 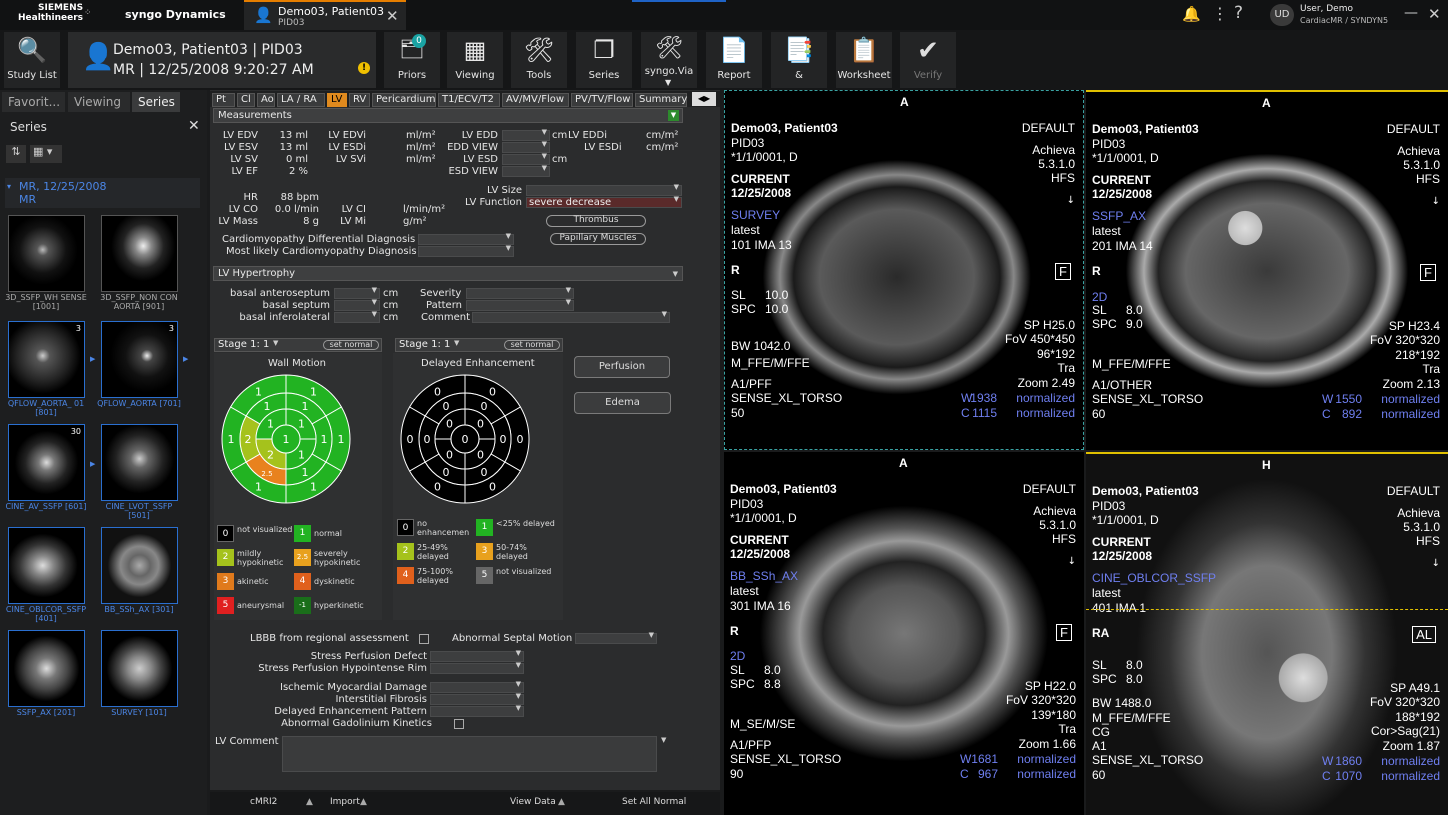 I want to click on study-list-button: 🔍 Study List, so click(x=32, y=60).